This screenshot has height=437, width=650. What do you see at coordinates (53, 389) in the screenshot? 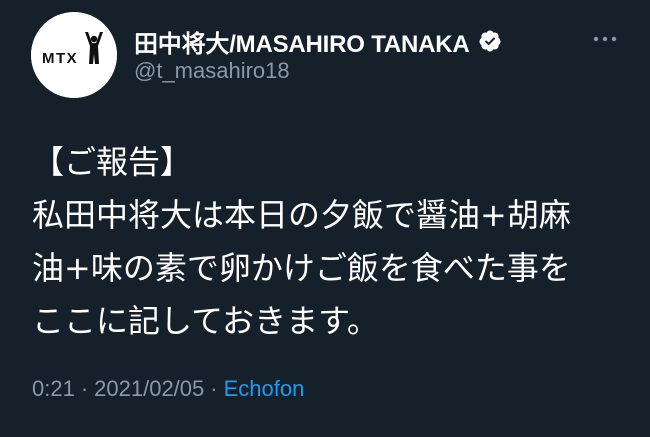
I see `tweet-time: 0:21` at bounding box center [53, 389].